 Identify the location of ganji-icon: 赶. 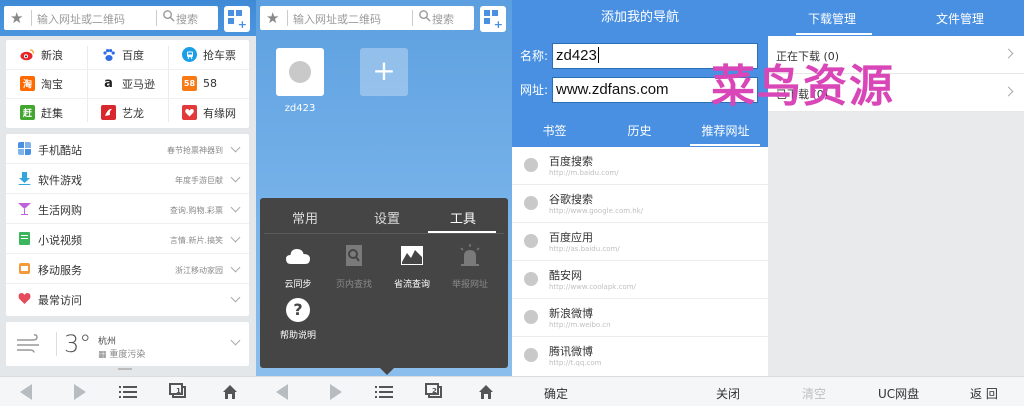
(27, 112).